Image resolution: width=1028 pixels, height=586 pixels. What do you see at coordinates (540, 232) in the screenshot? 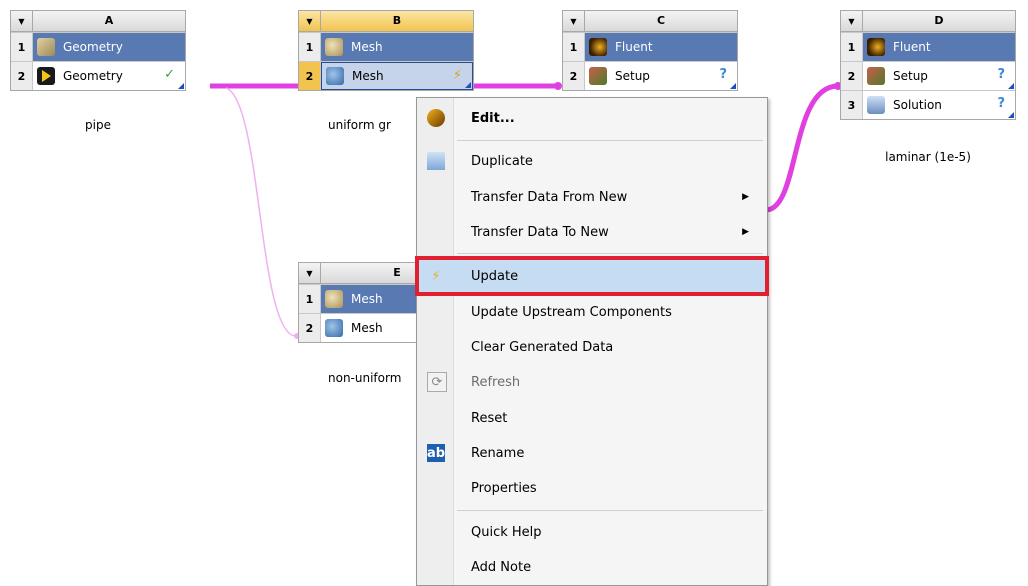
I see `menu-item-label: Transfer Data To New` at bounding box center [540, 232].